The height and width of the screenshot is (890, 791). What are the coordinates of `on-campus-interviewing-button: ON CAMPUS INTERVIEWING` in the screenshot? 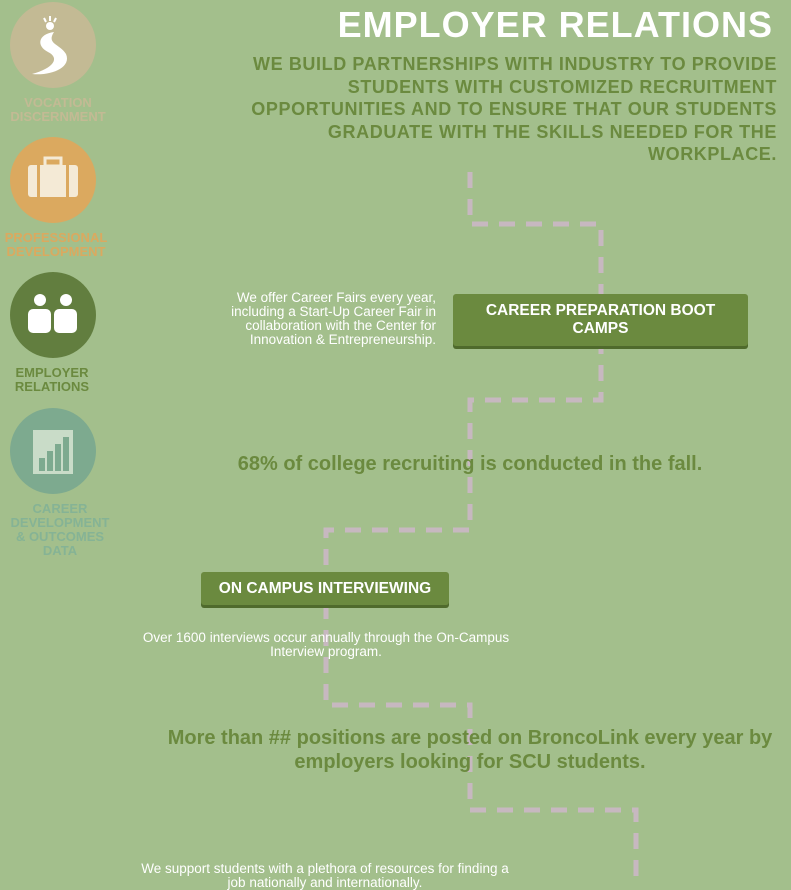 It's located at (325, 588).